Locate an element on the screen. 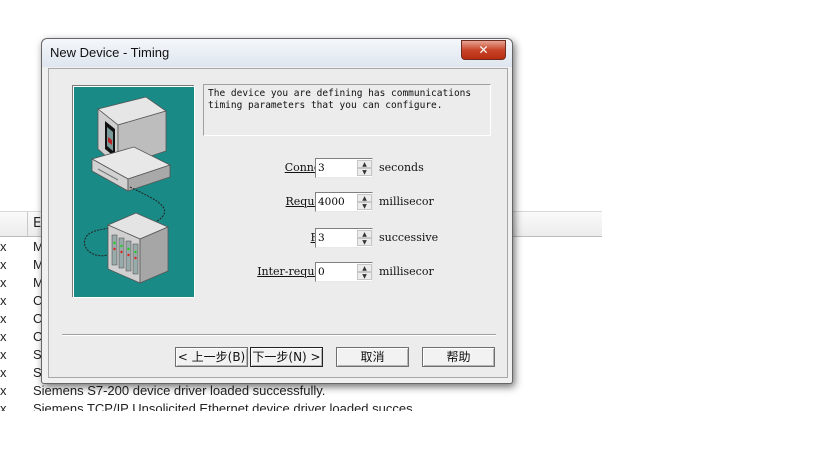 The width and height of the screenshot is (819, 460). inter-request-row: Inter-request ▲ ▼ millisecor is located at coordinates (353, 273).